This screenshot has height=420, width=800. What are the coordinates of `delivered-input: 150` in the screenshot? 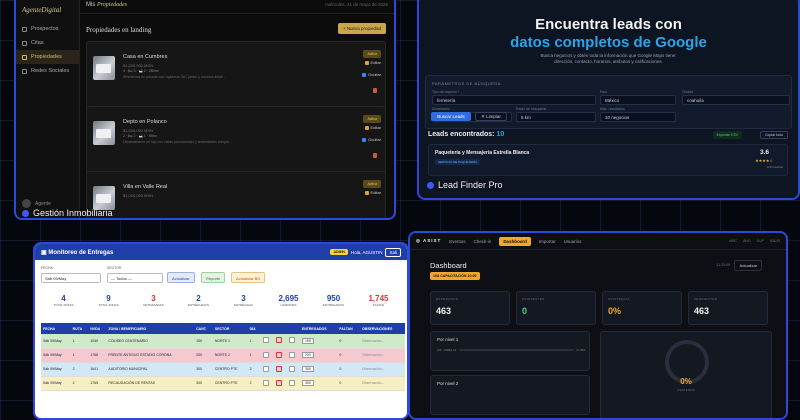 It's located at (307, 340).